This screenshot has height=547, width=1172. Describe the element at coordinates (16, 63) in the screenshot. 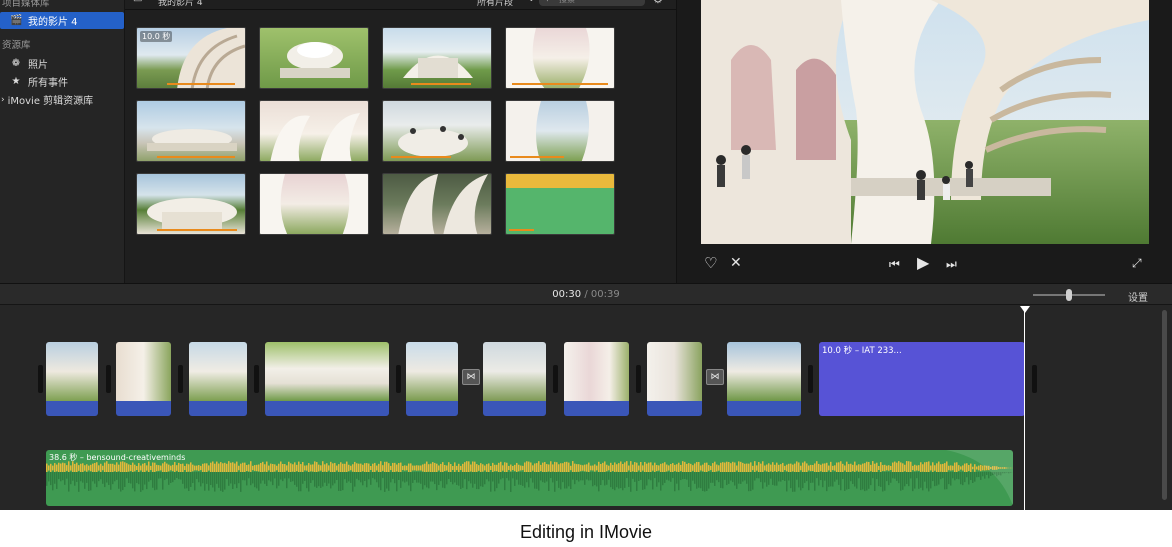

I see `photos-icon: ❁` at that location.